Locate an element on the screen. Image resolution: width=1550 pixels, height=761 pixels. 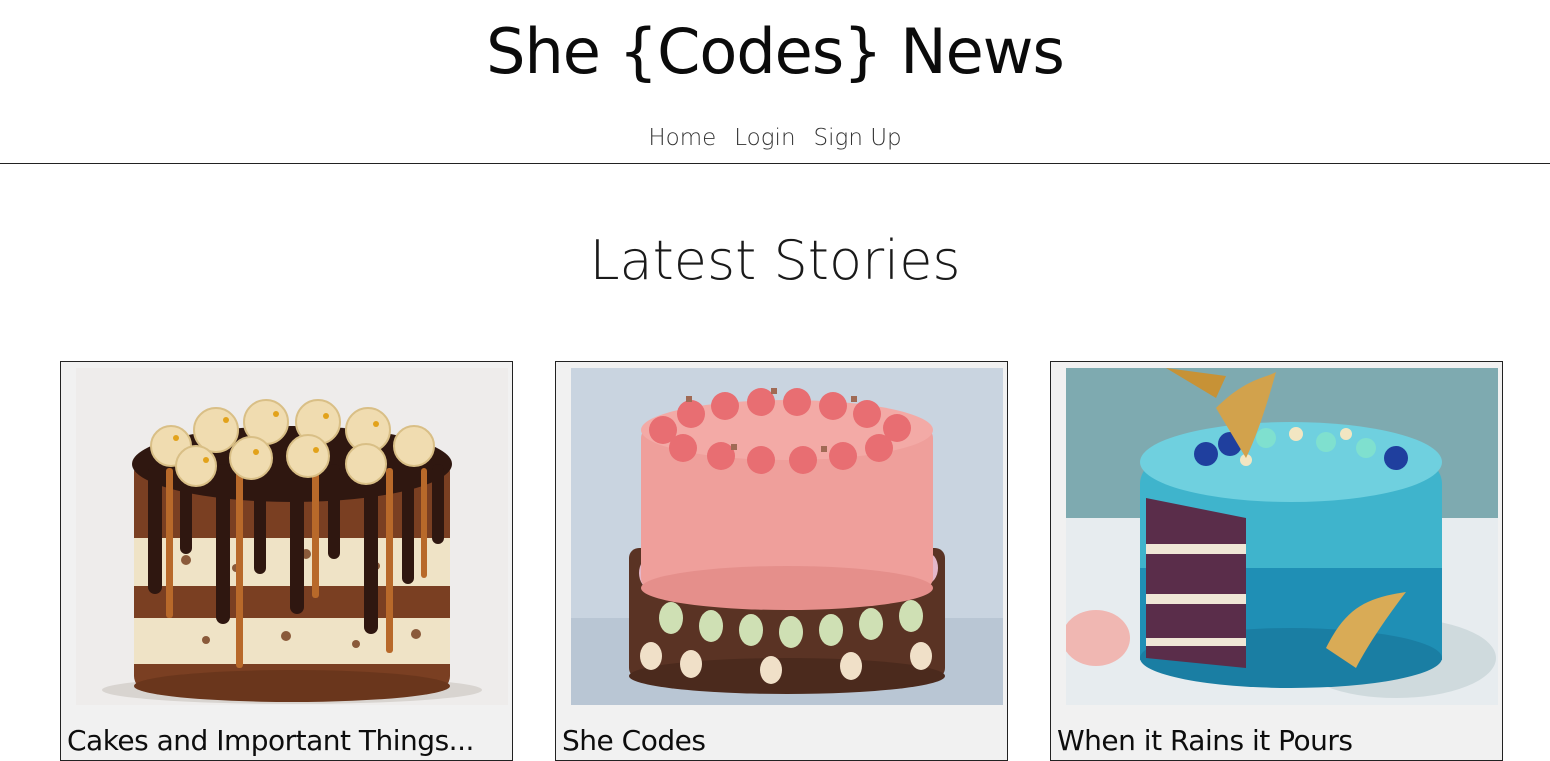
nav-login-link: Login is located at coordinates (764, 138).